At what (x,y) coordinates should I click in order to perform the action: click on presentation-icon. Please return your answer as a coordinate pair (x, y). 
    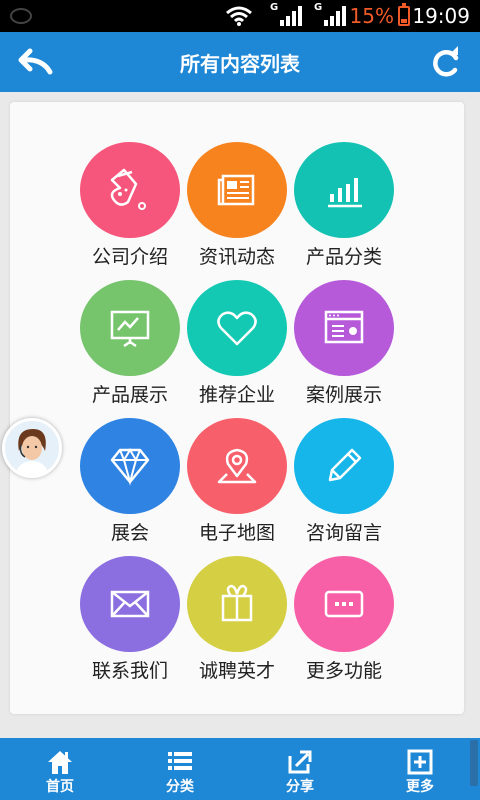
    Looking at the image, I should click on (130, 329).